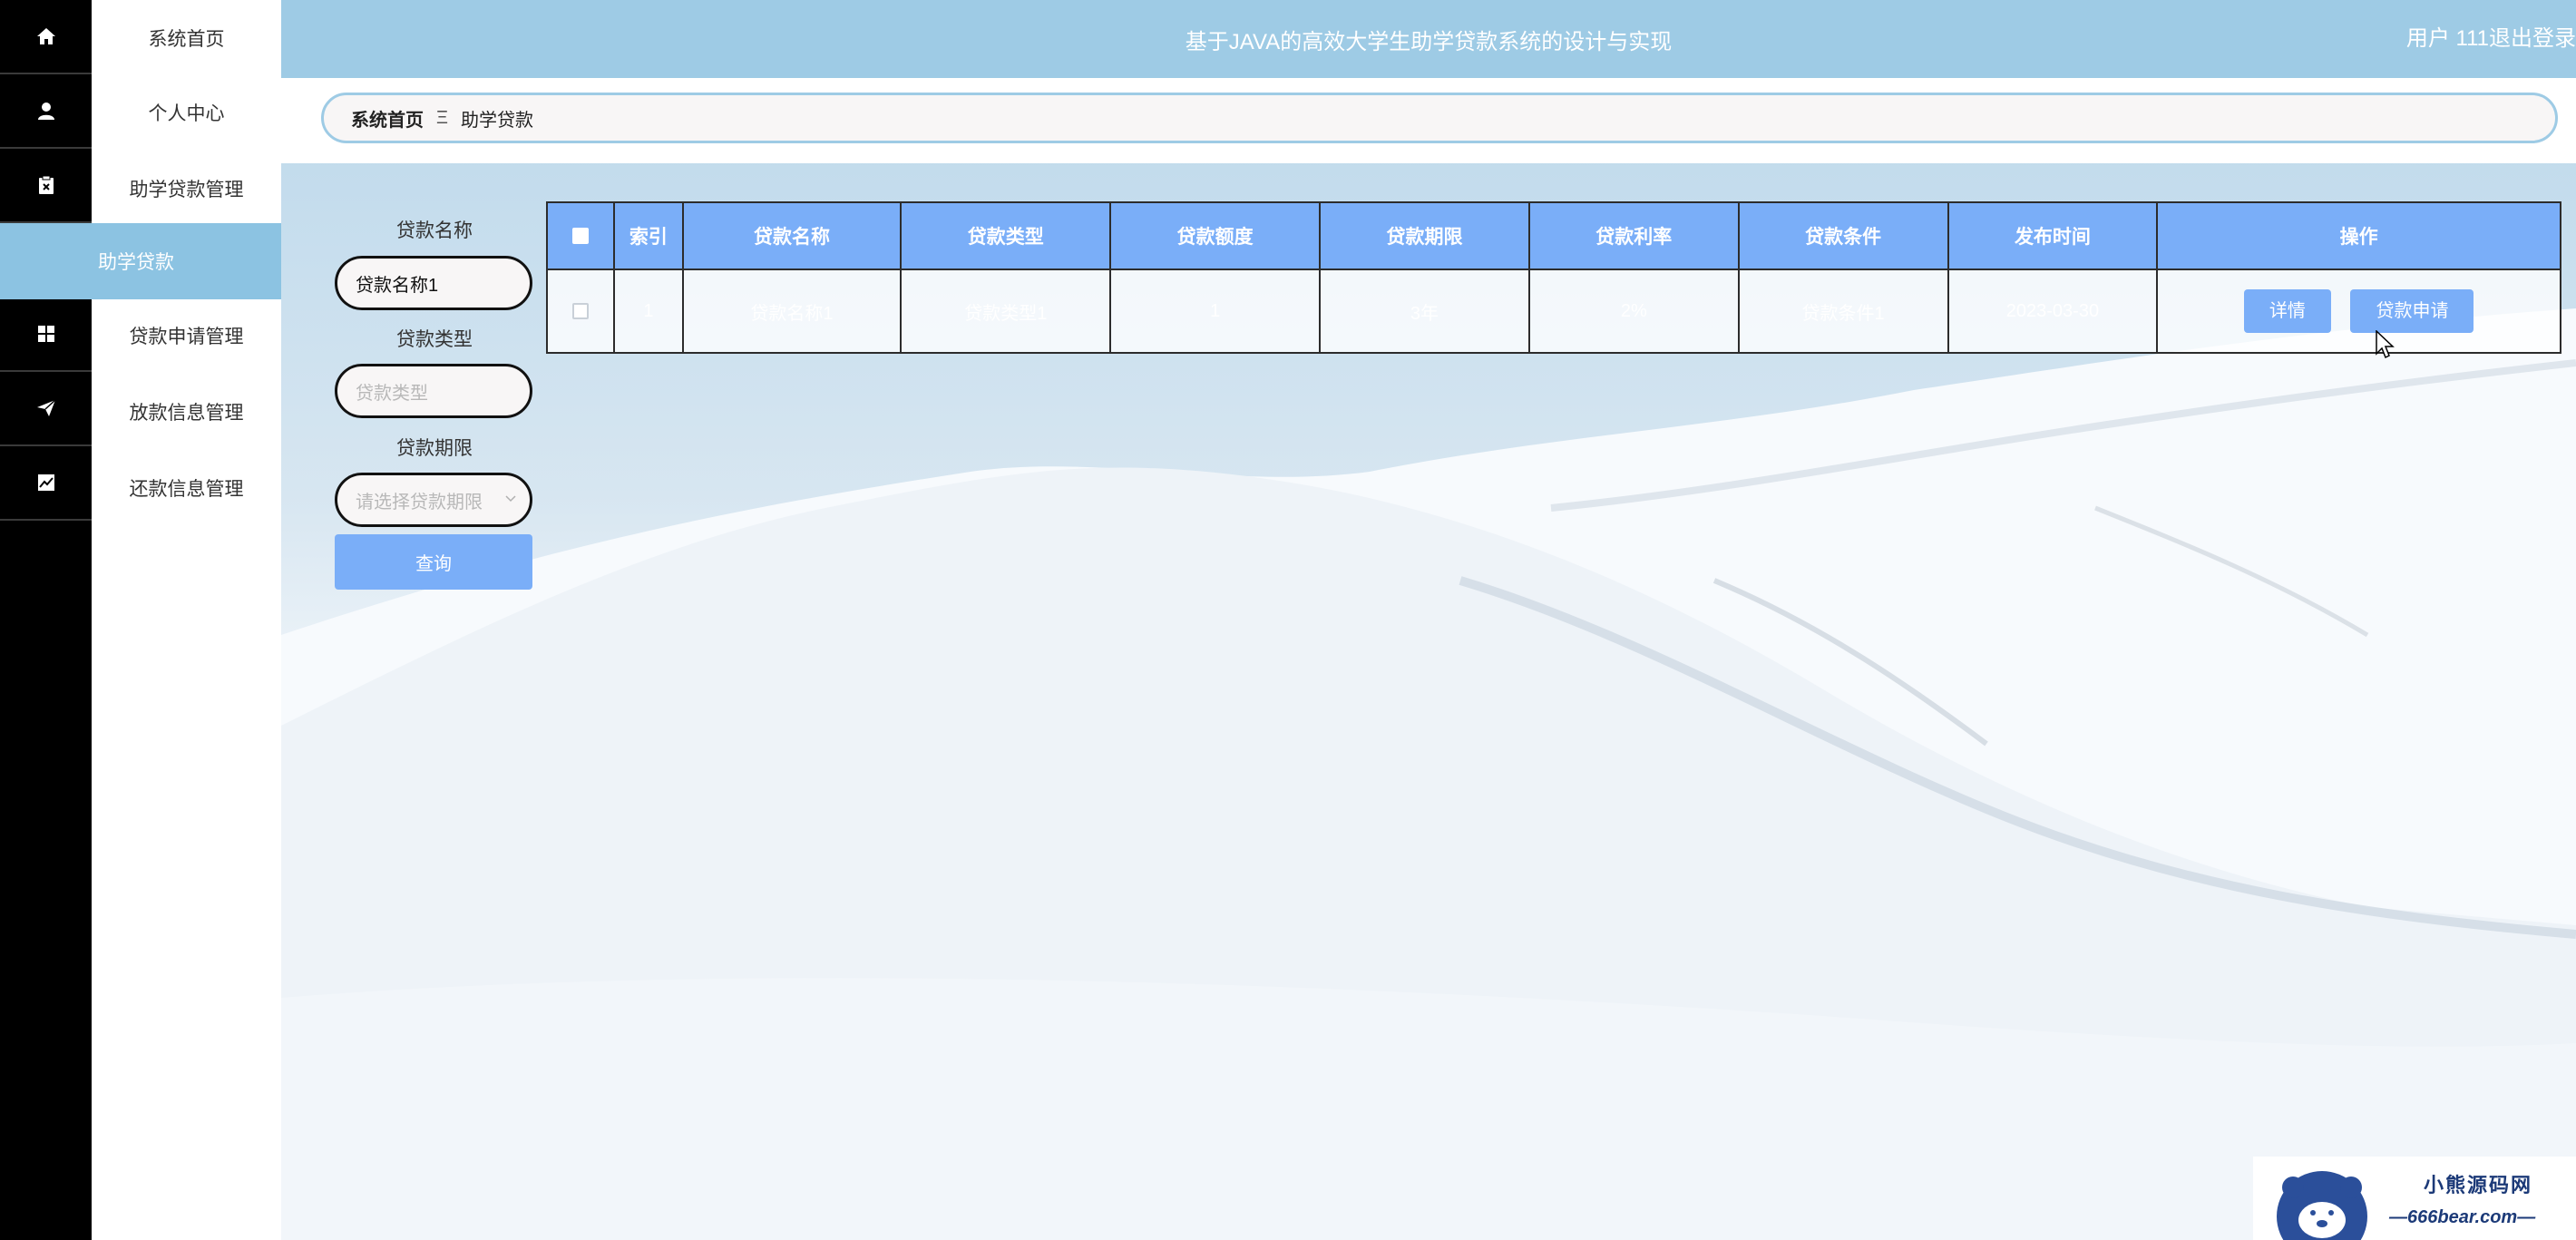  What do you see at coordinates (497, 120) in the screenshot?
I see `breadcrumb-current: 助学贷款` at bounding box center [497, 120].